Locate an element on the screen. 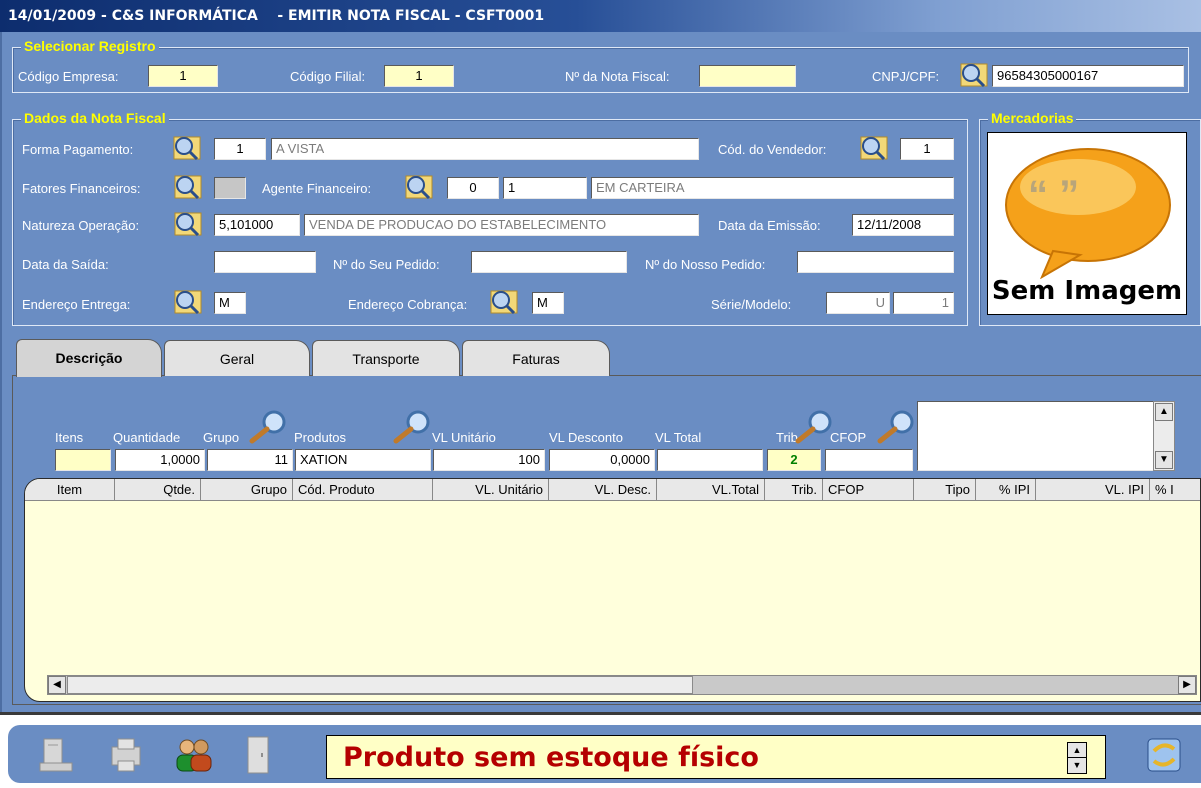  scroll-right-icon: ▶ is located at coordinates (1187, 685).